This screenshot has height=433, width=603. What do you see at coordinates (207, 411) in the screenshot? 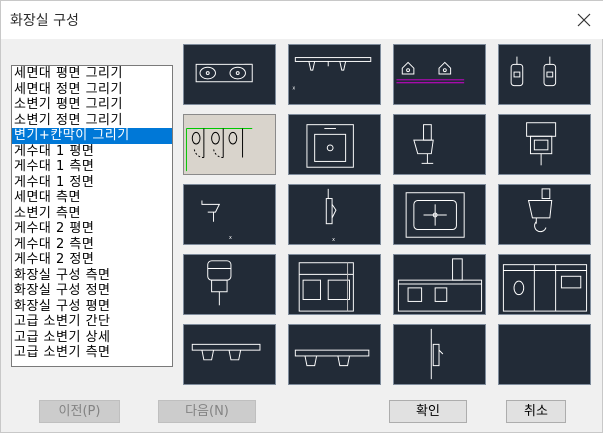
I see `next-button: 다음(N)` at bounding box center [207, 411].